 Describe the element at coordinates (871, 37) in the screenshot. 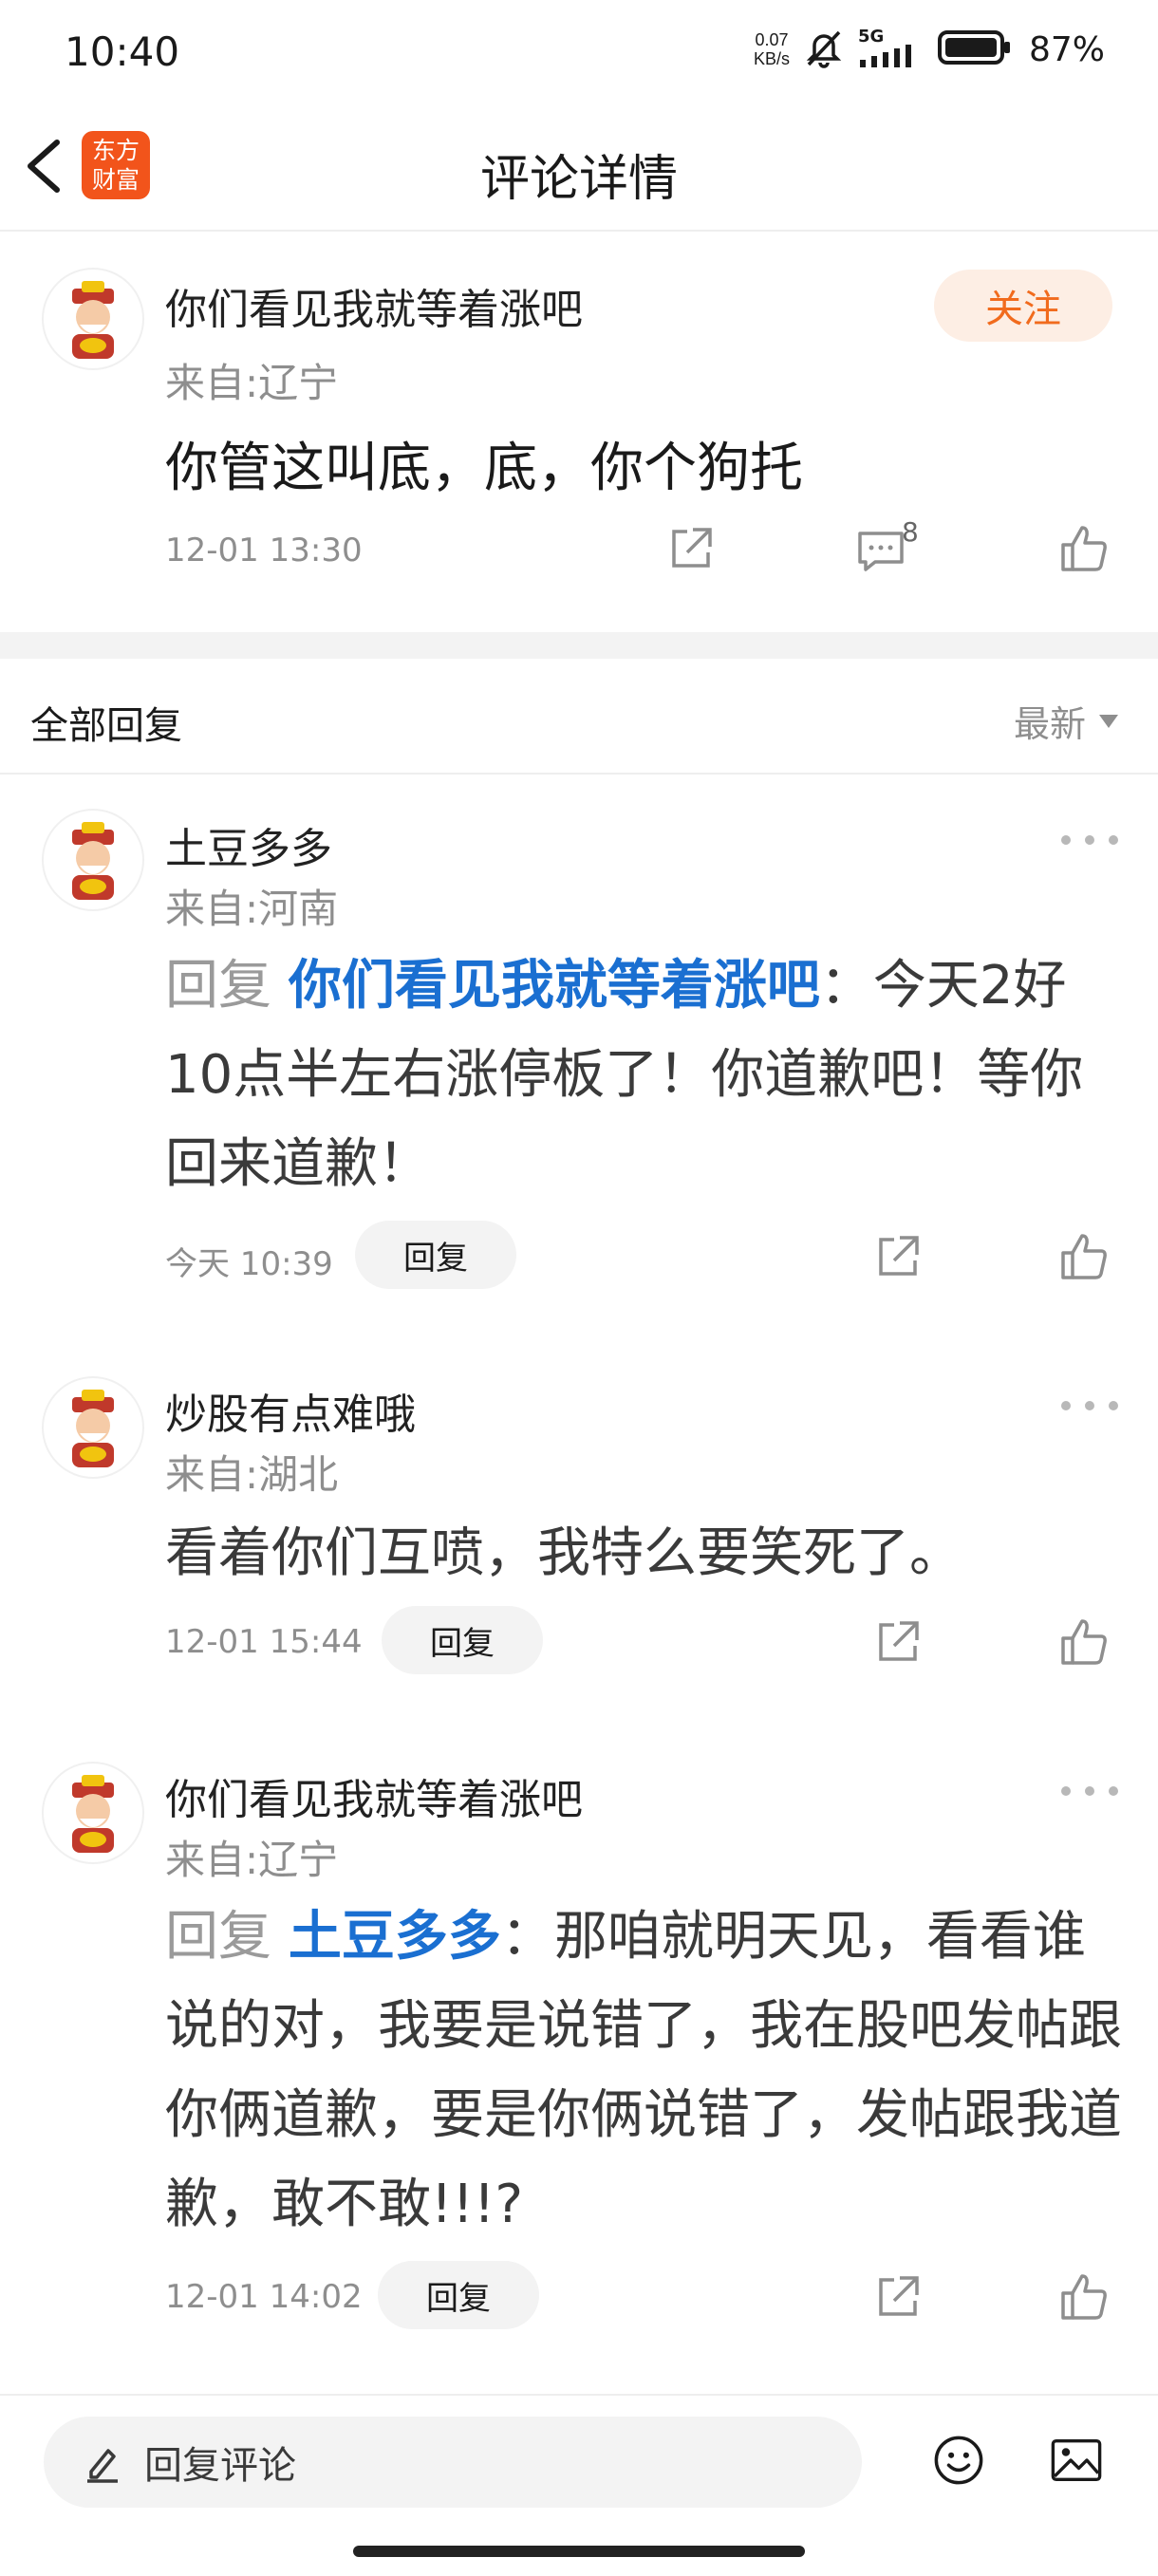

I see `network-type-label: 5G` at that location.